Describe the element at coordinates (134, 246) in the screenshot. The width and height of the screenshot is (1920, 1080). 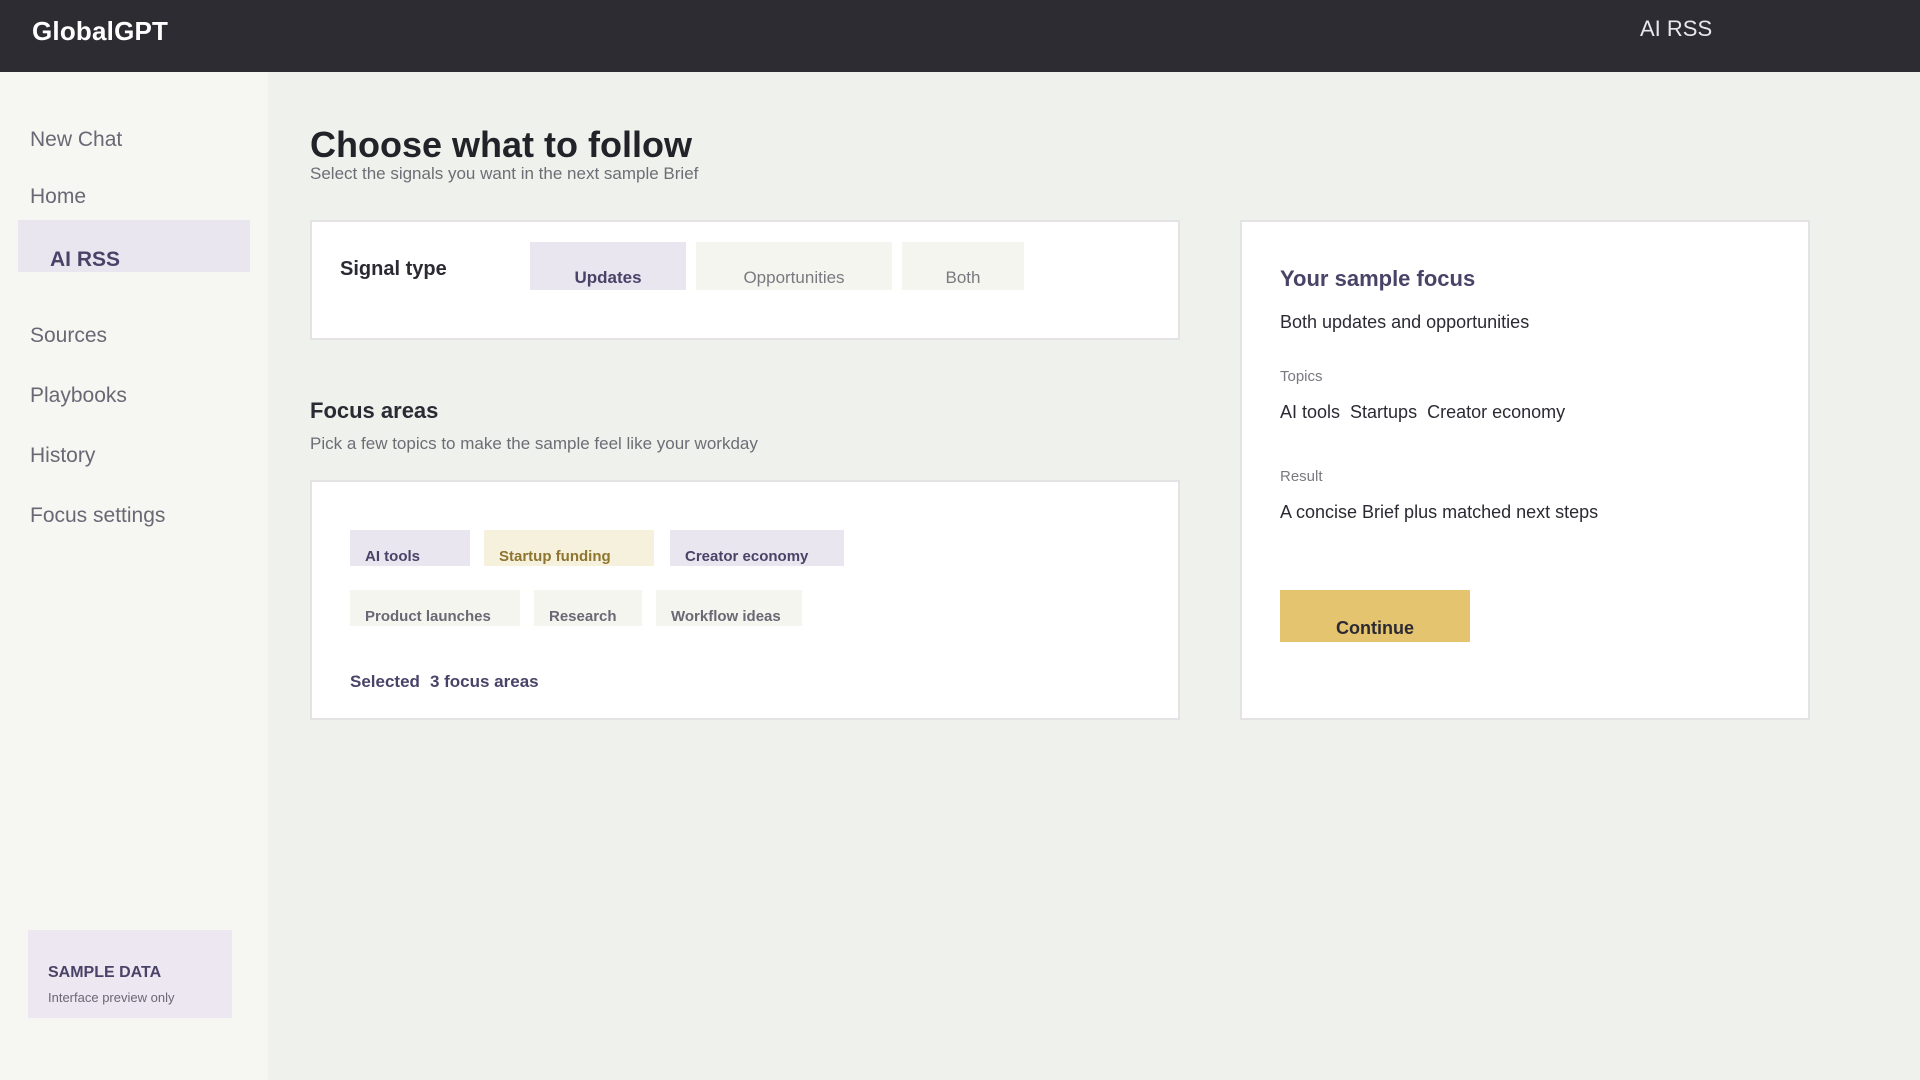
I see `sidebar-item-ai-rss: AI RSS` at that location.